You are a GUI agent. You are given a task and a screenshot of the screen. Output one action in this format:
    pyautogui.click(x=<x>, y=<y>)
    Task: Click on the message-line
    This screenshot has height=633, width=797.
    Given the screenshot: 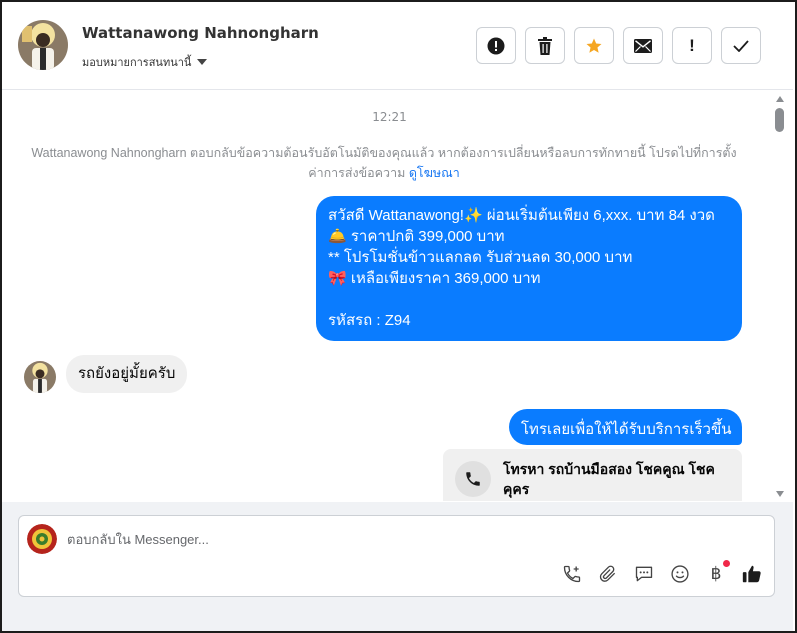 What is the action you would take?
    pyautogui.click(x=529, y=299)
    